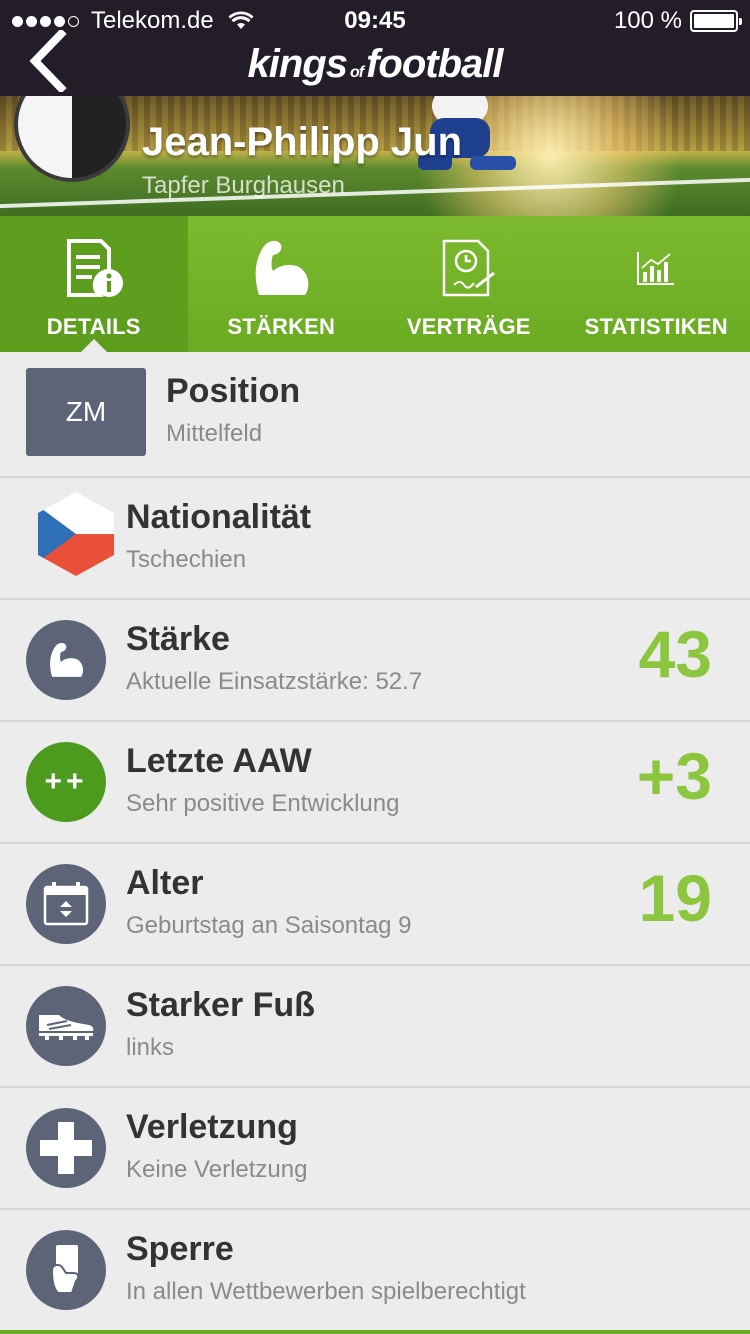 The width and height of the screenshot is (750, 1334). What do you see at coordinates (375, 1332) in the screenshot?
I see `bottom-accent-line` at bounding box center [375, 1332].